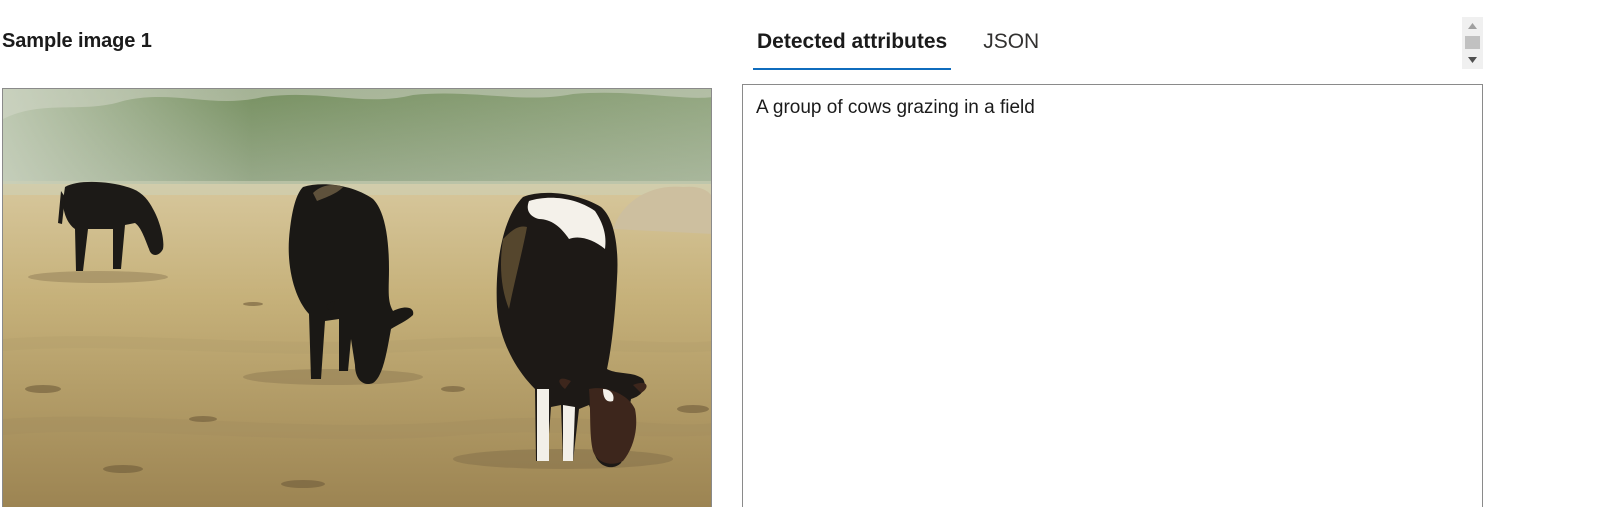 The width and height of the screenshot is (1600, 507). What do you see at coordinates (895, 107) in the screenshot?
I see `image-caption-text: A group of cows grazing in a field` at bounding box center [895, 107].